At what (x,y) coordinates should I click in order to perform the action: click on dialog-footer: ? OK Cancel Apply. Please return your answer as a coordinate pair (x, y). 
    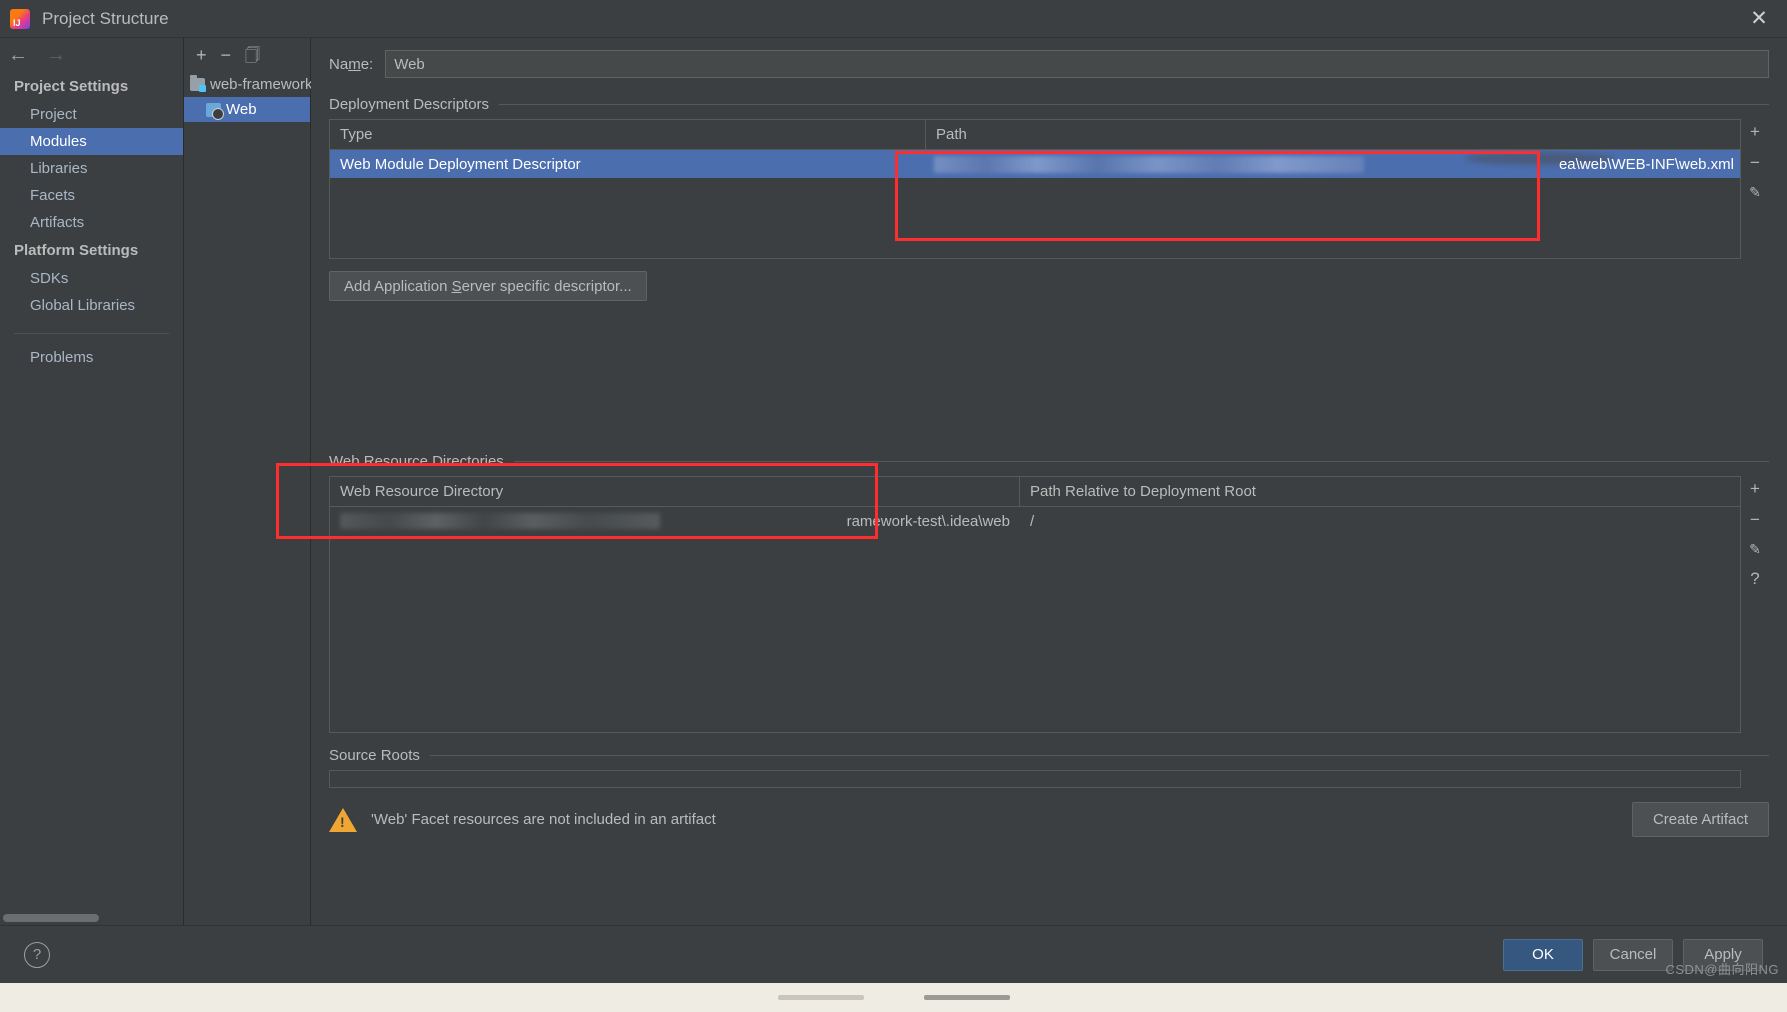
    Looking at the image, I should click on (893, 954).